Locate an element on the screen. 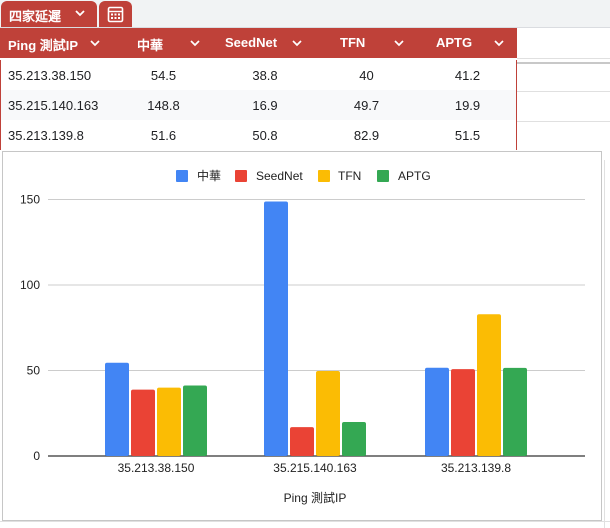 The width and height of the screenshot is (610, 528). cell-value: 51.5 is located at coordinates (467, 135).